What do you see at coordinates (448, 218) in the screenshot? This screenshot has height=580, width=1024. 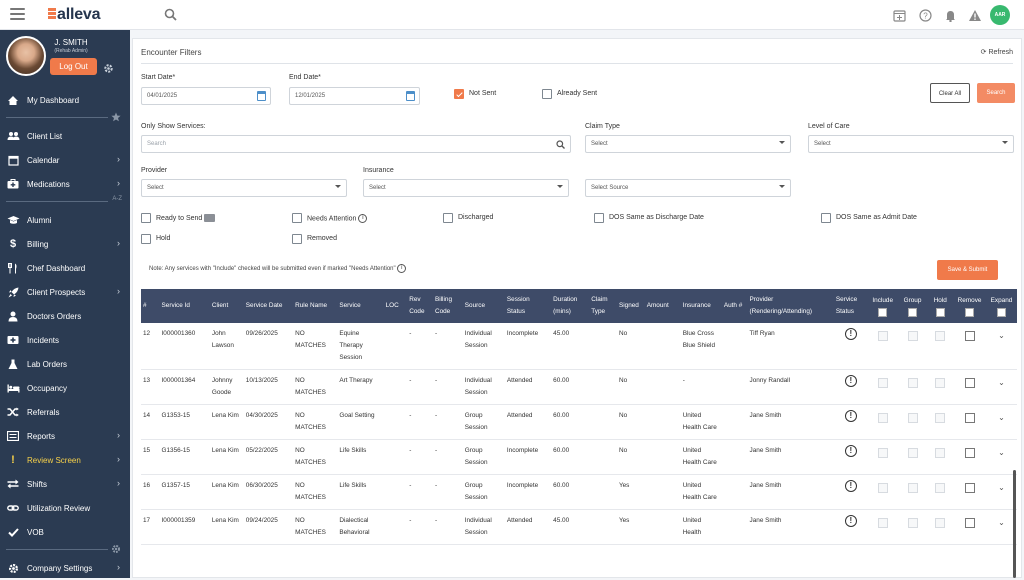 I see `discharged-checkbox` at bounding box center [448, 218].